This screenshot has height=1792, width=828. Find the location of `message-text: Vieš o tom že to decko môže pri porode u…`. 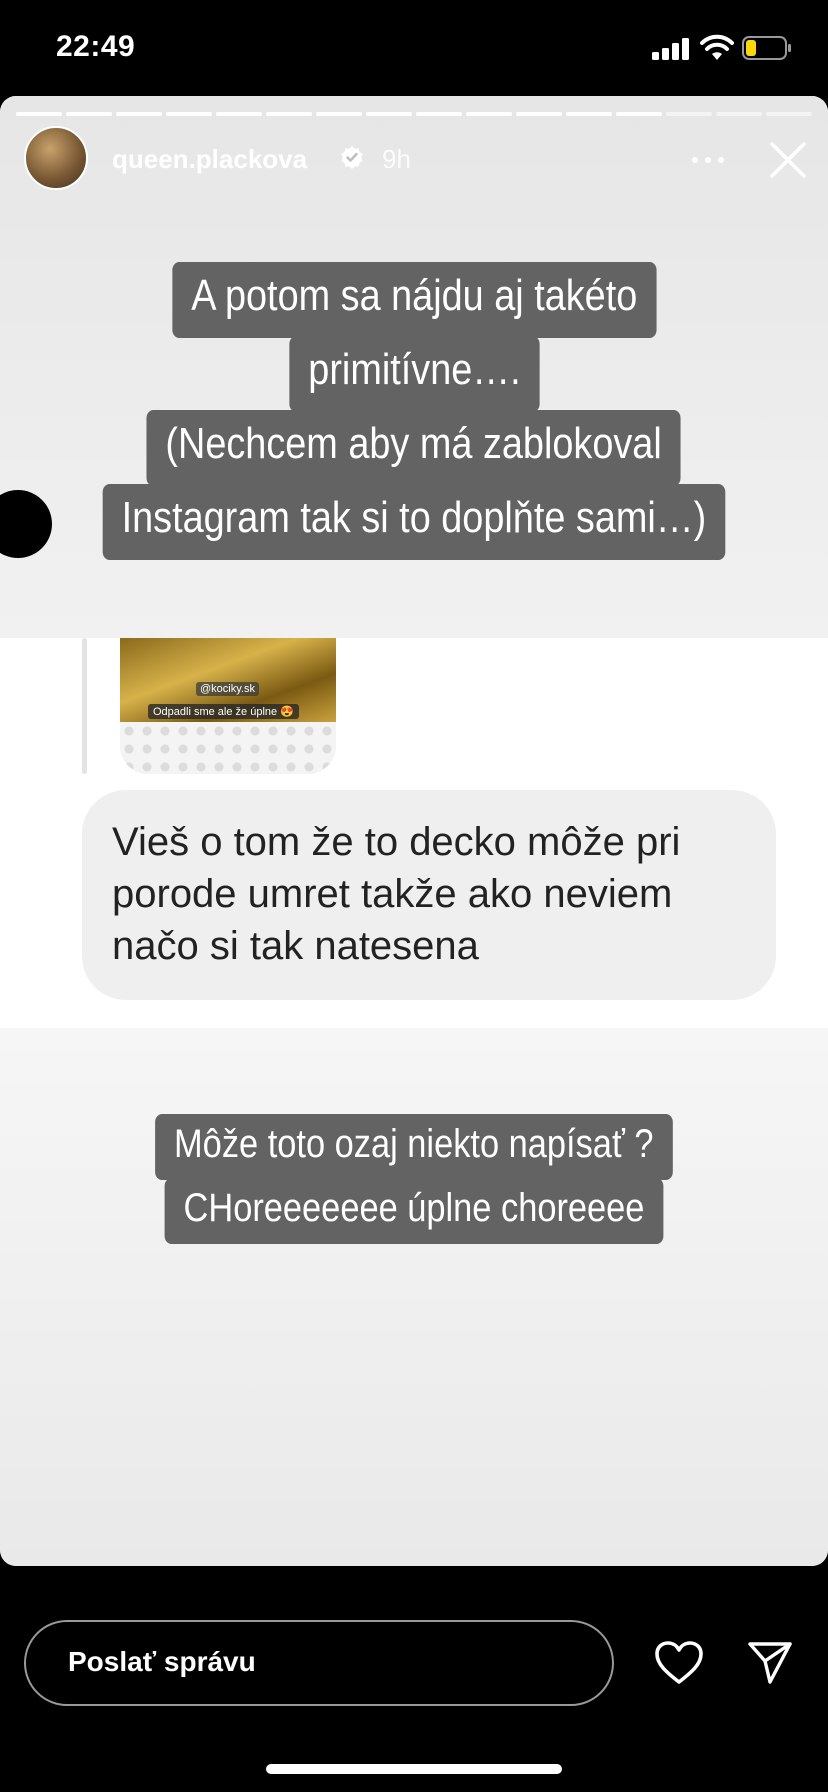

message-text: Vieš o tom že to decko môže pri porode u… is located at coordinates (396, 894).